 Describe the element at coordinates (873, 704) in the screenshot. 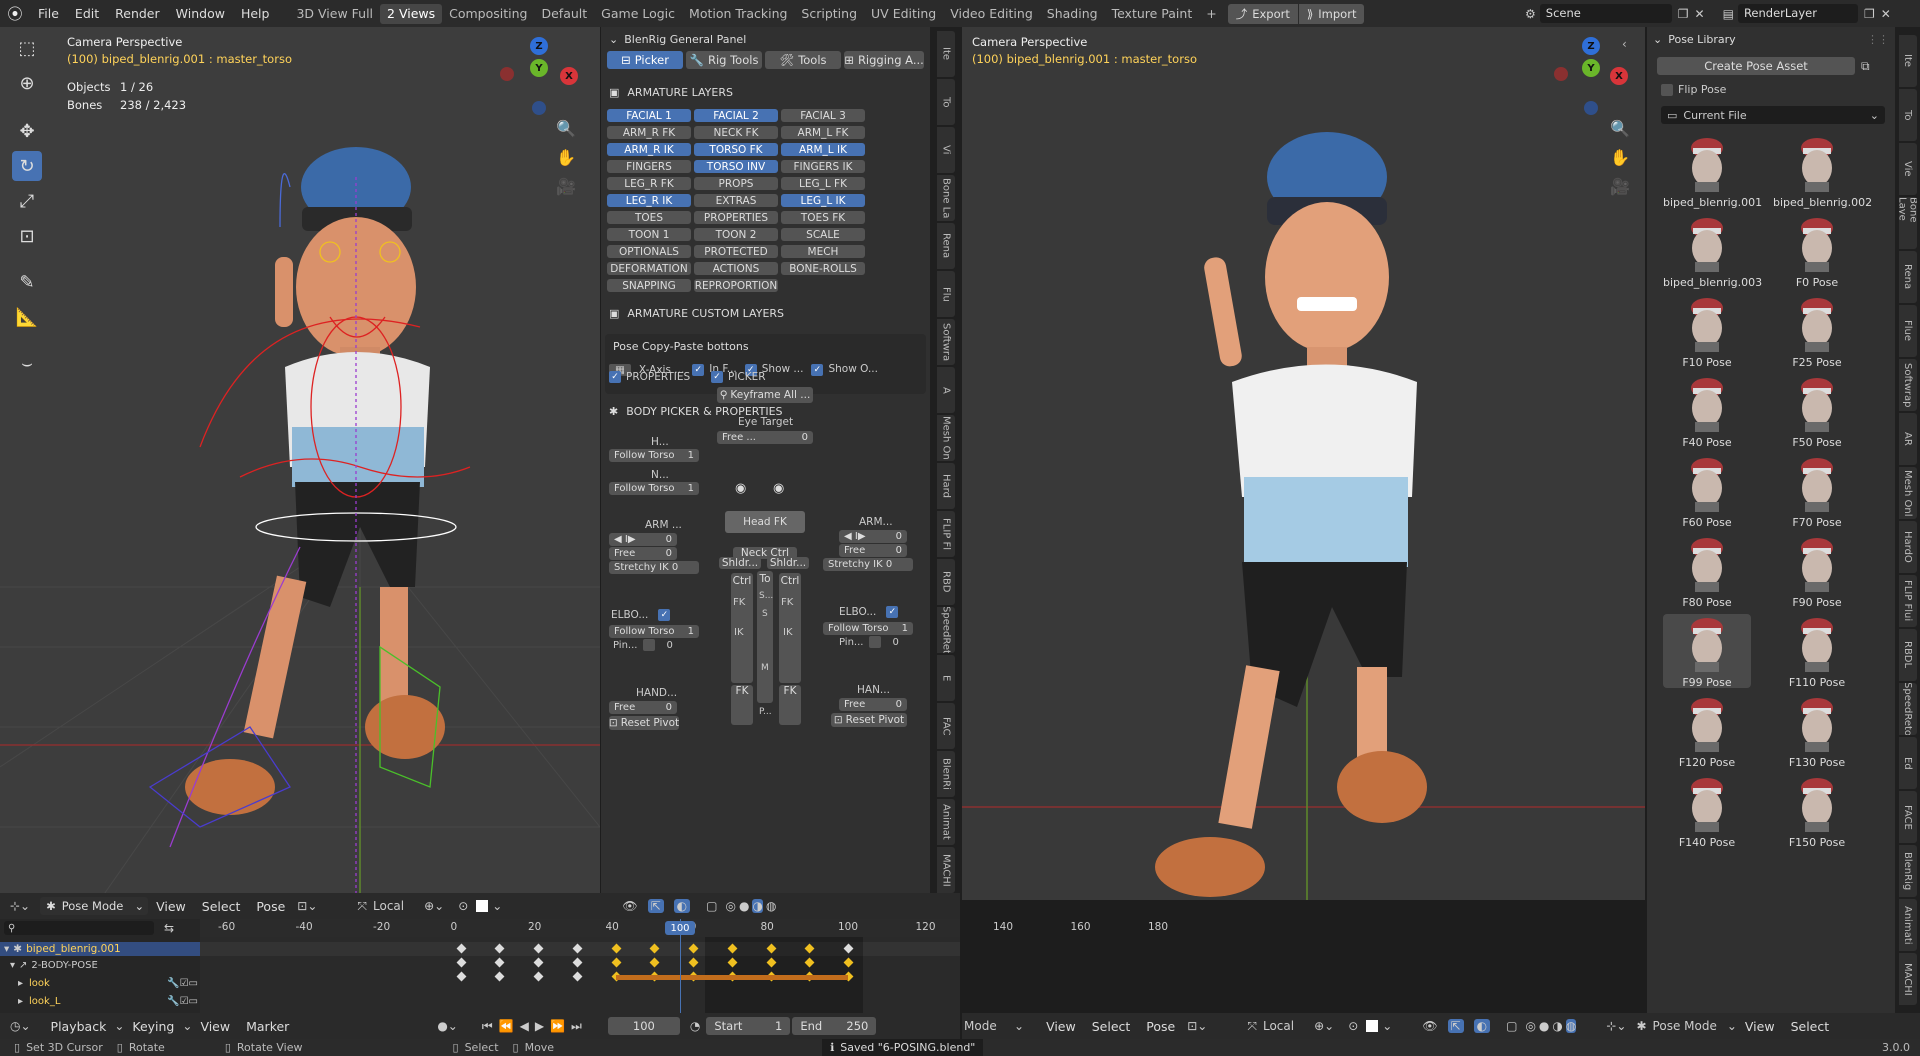

I see `hand-right-free: Free 0` at that location.